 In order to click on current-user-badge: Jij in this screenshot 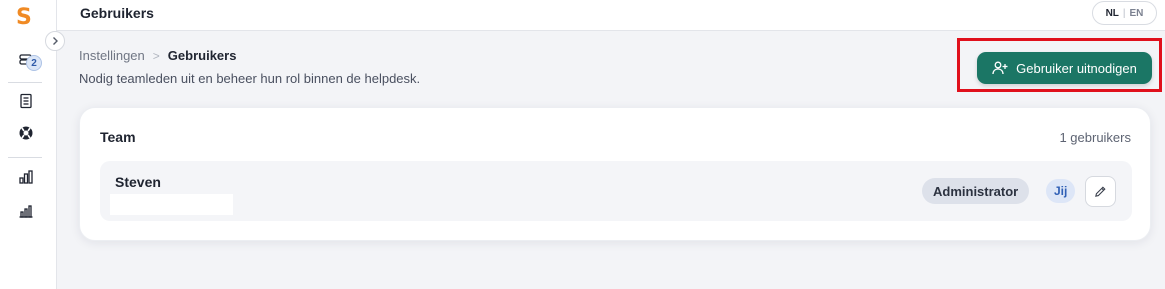, I will do `click(1061, 191)`.